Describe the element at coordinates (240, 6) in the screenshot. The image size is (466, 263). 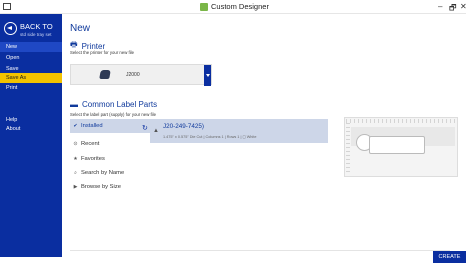
I see `window-title-text: Custom Designer` at that location.